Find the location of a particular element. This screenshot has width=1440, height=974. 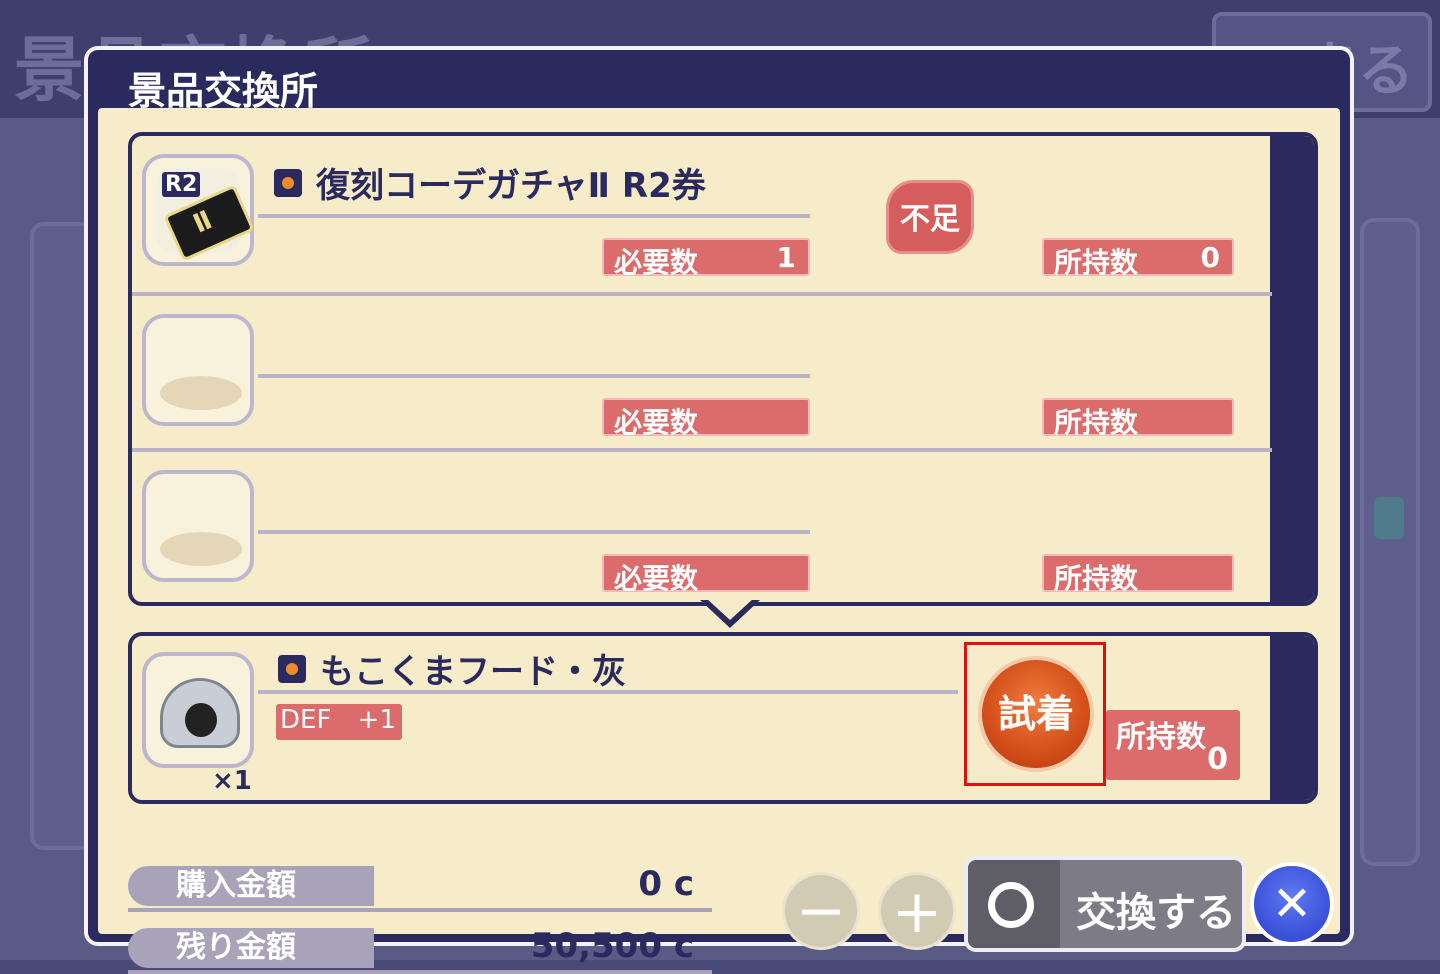

reward-name-row: もこくまフード・灰 is located at coordinates (452, 668).